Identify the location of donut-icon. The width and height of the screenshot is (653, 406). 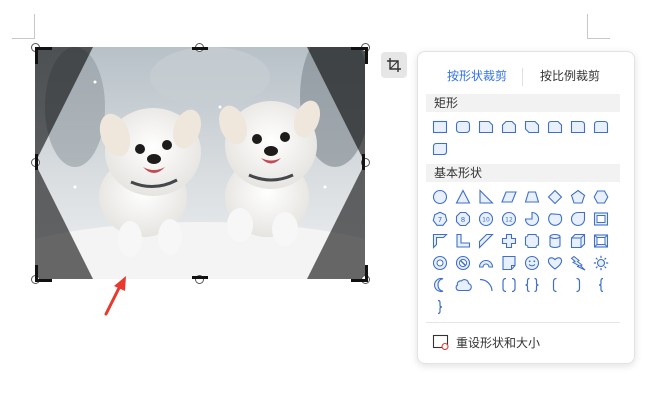
(440, 263).